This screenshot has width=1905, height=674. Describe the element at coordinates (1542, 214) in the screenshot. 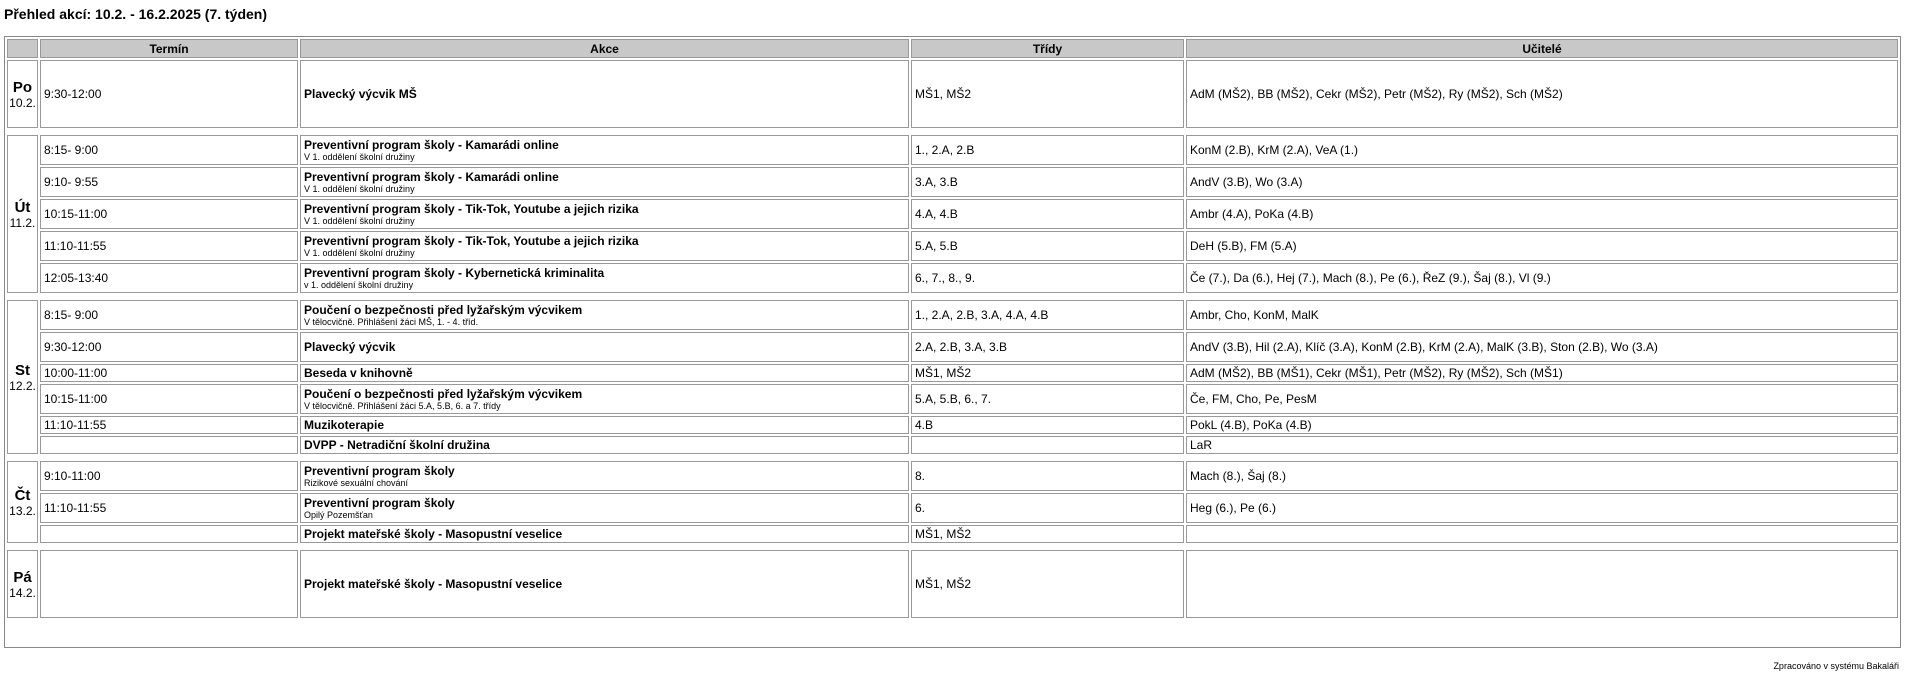

I see `event-teachers: Ambr (4.A), PoKa (4.B)` at that location.